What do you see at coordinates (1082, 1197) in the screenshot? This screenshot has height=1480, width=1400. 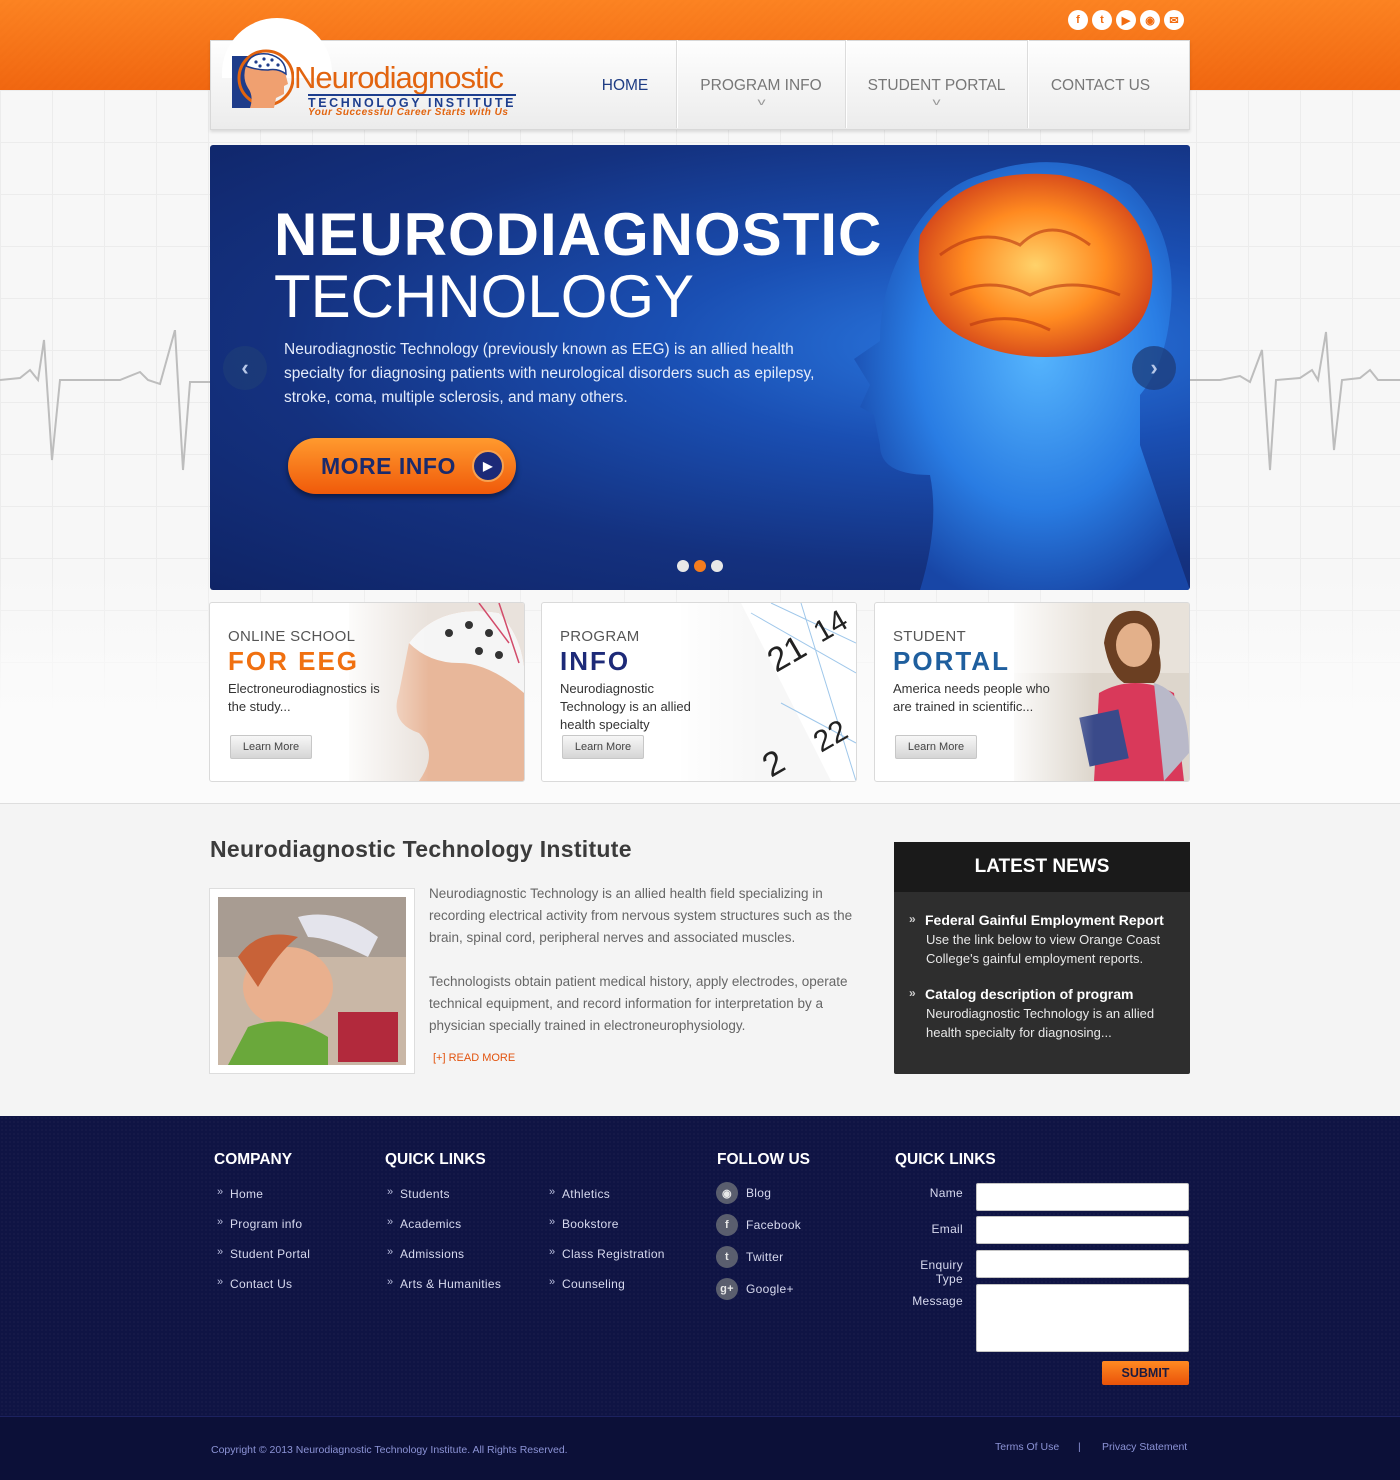 I see `name-field` at bounding box center [1082, 1197].